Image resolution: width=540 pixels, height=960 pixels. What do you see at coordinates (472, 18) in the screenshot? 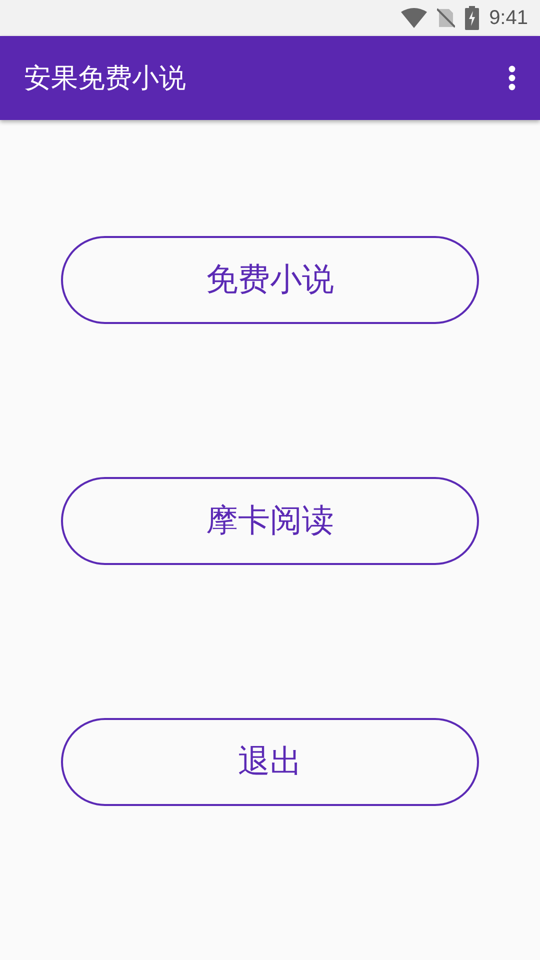
I see `battery-charging-icon` at bounding box center [472, 18].